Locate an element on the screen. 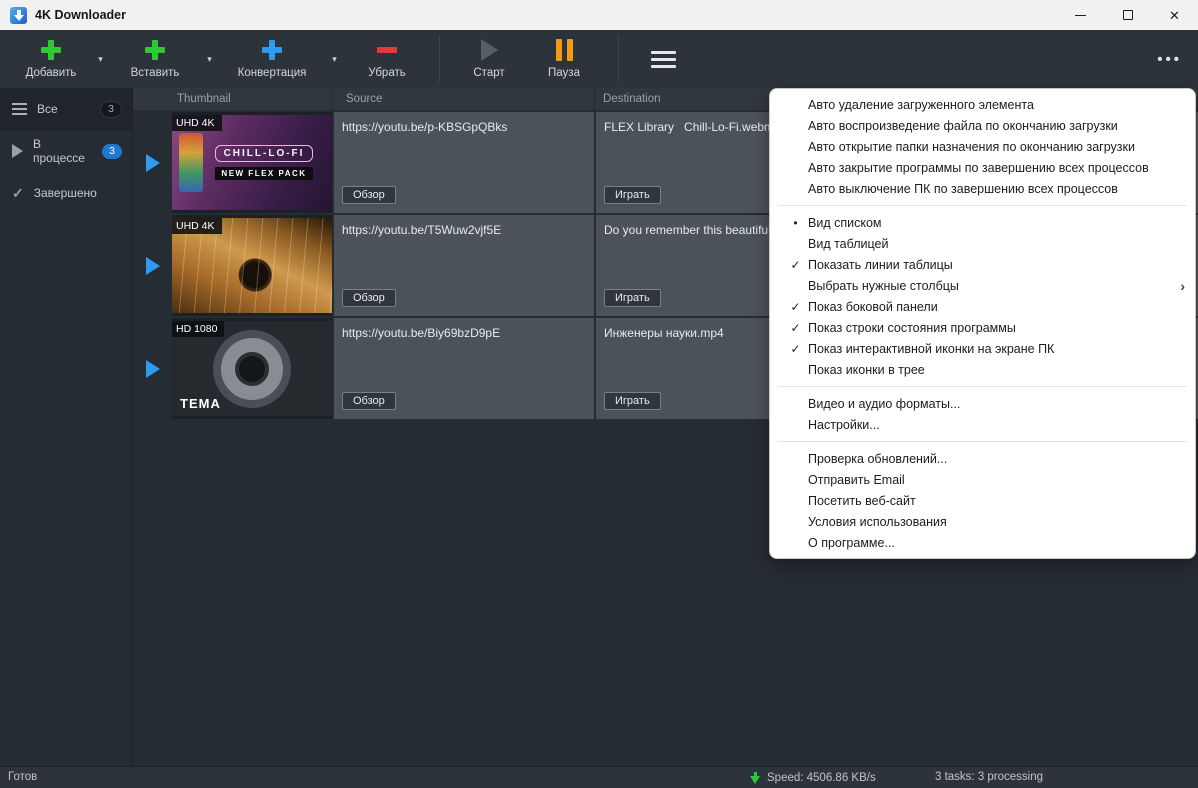  table-header-source: Source is located at coordinates (463, 99).